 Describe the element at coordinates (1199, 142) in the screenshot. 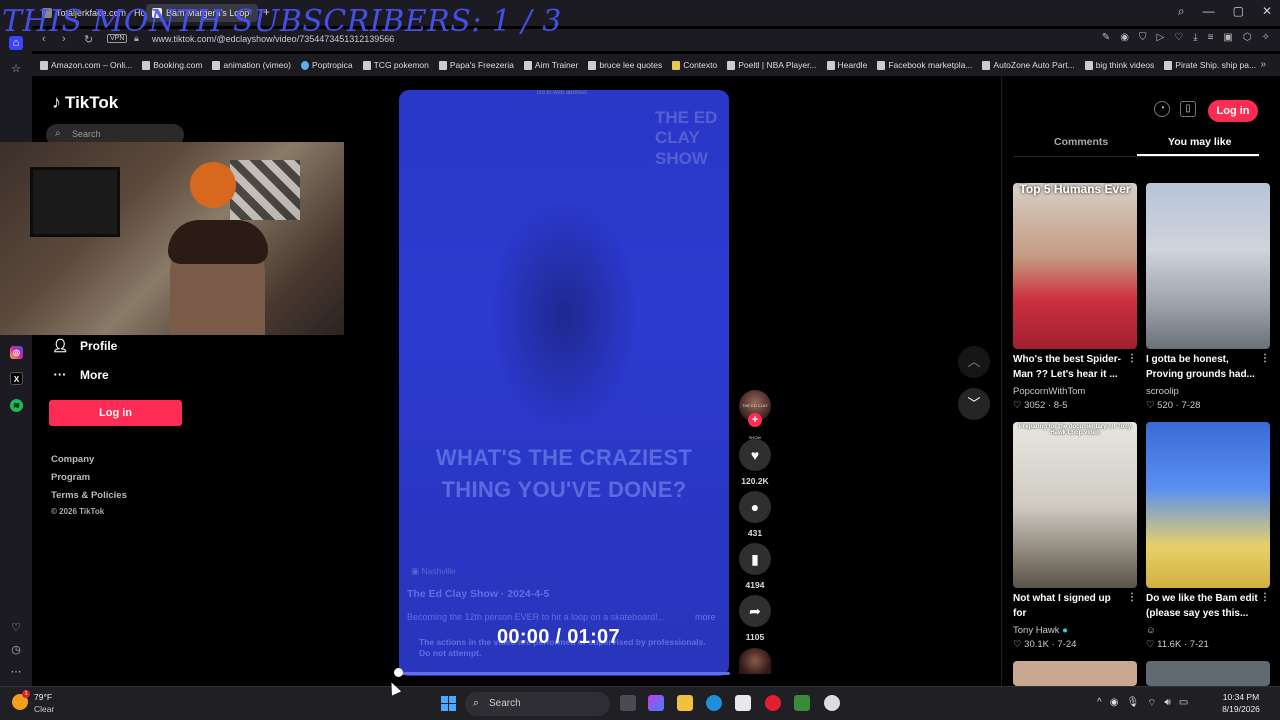

I see `tab-you-may-like: You may like` at that location.